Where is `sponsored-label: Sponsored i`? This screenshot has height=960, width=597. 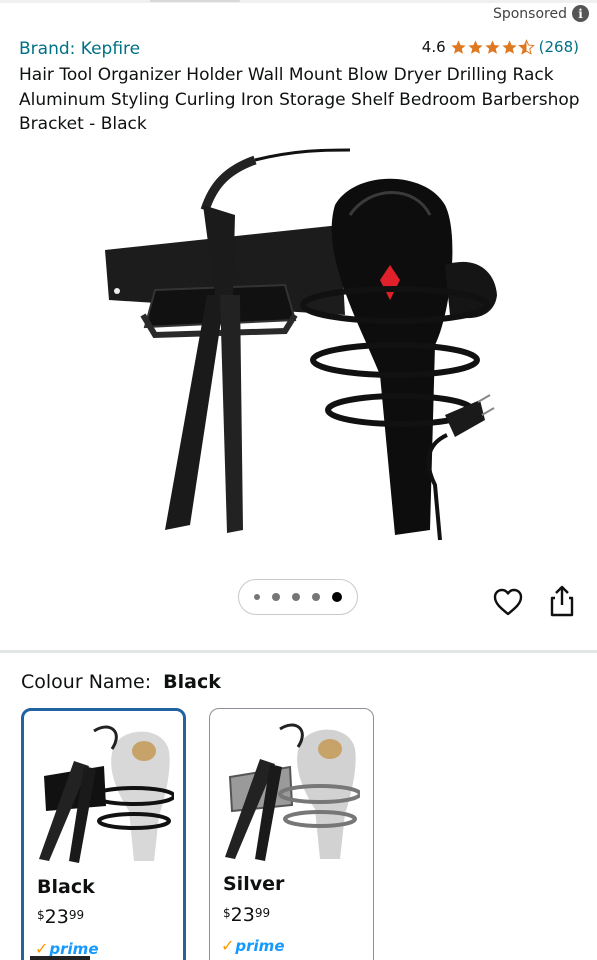 sponsored-label: Sponsored i is located at coordinates (541, 13).